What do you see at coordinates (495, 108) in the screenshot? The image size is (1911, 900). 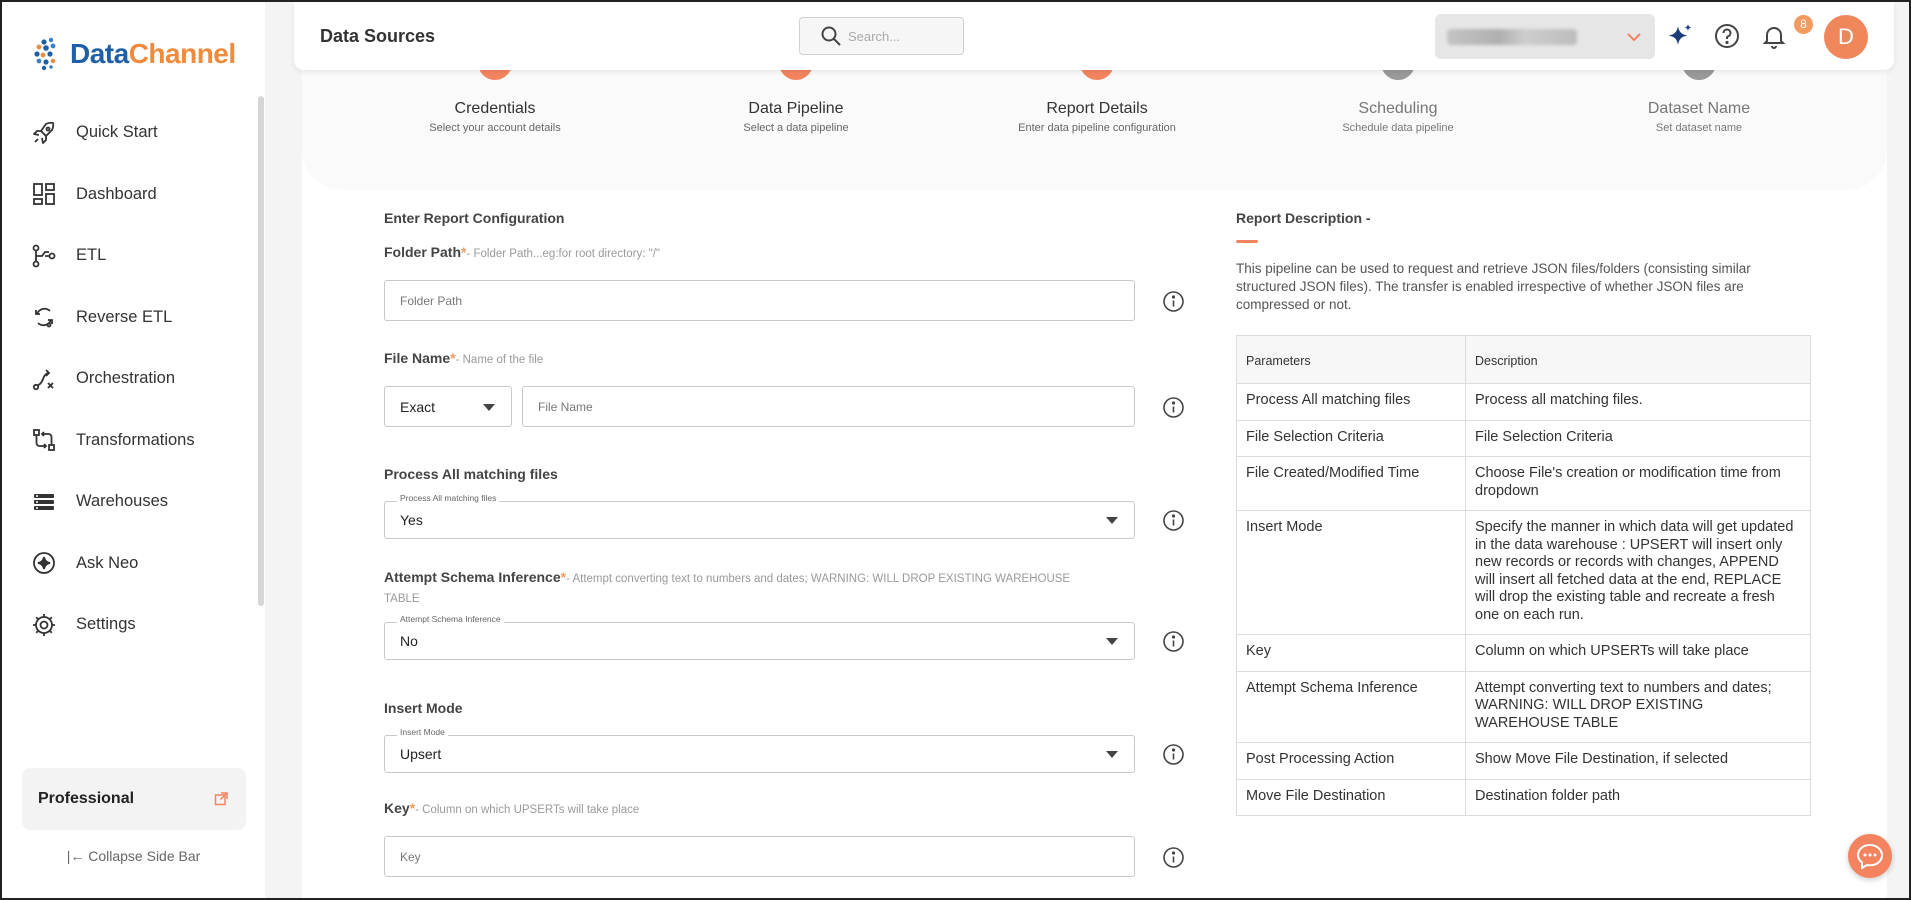 I see `step-title: Credentials` at bounding box center [495, 108].